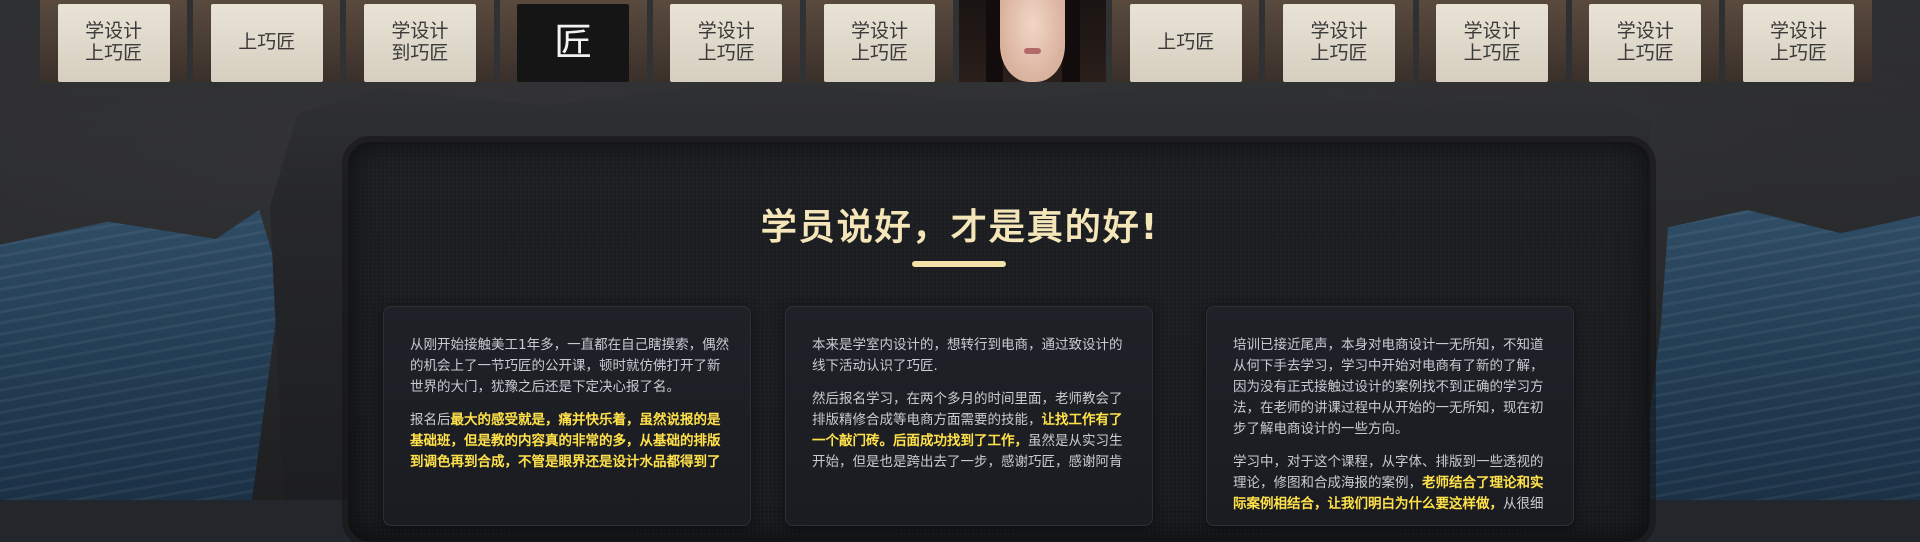 The image size is (1920, 542). I want to click on handwritten-sign: 匠, so click(573, 43).